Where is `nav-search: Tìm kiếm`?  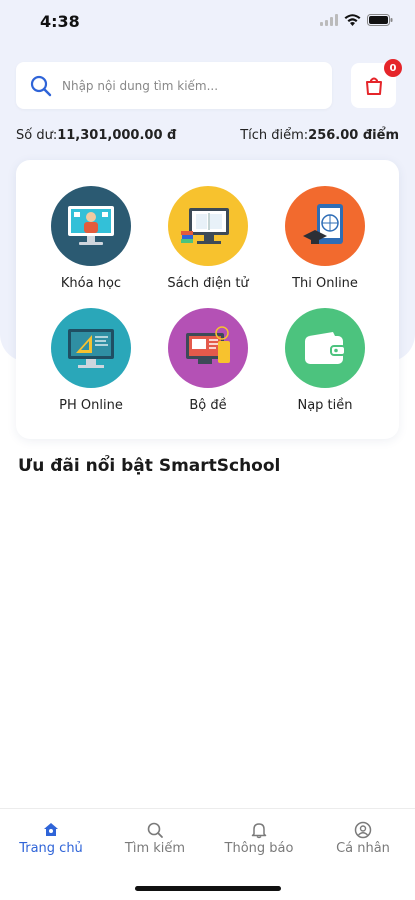 nav-search: Tìm kiếm is located at coordinates (155, 838).